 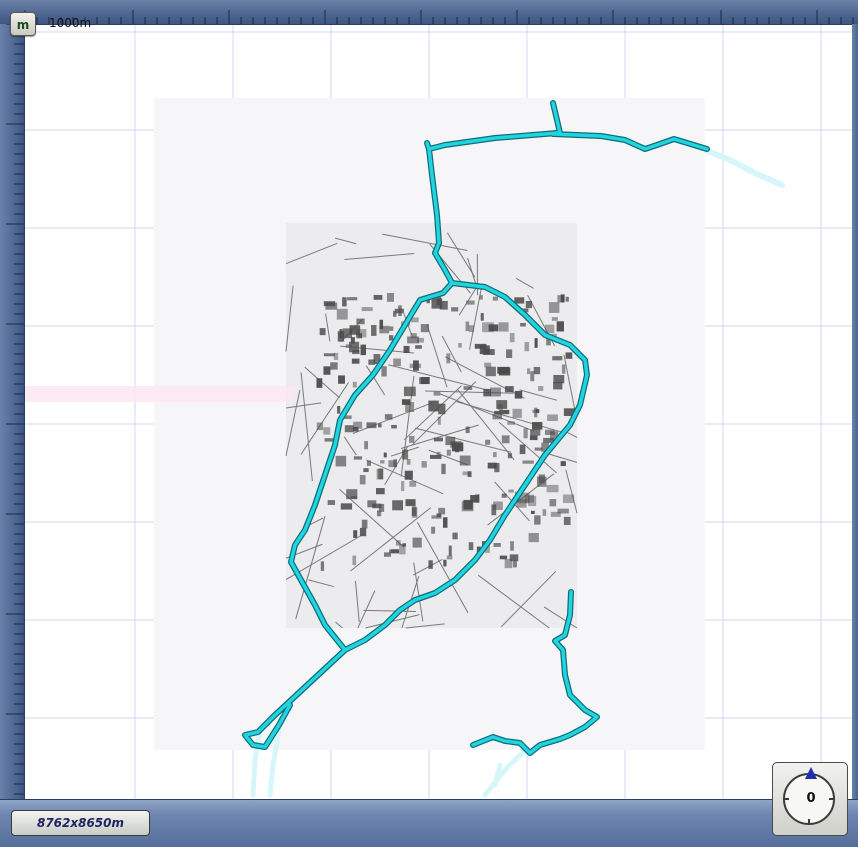 What do you see at coordinates (855, 412) in the screenshot?
I see `right-ruler` at bounding box center [855, 412].